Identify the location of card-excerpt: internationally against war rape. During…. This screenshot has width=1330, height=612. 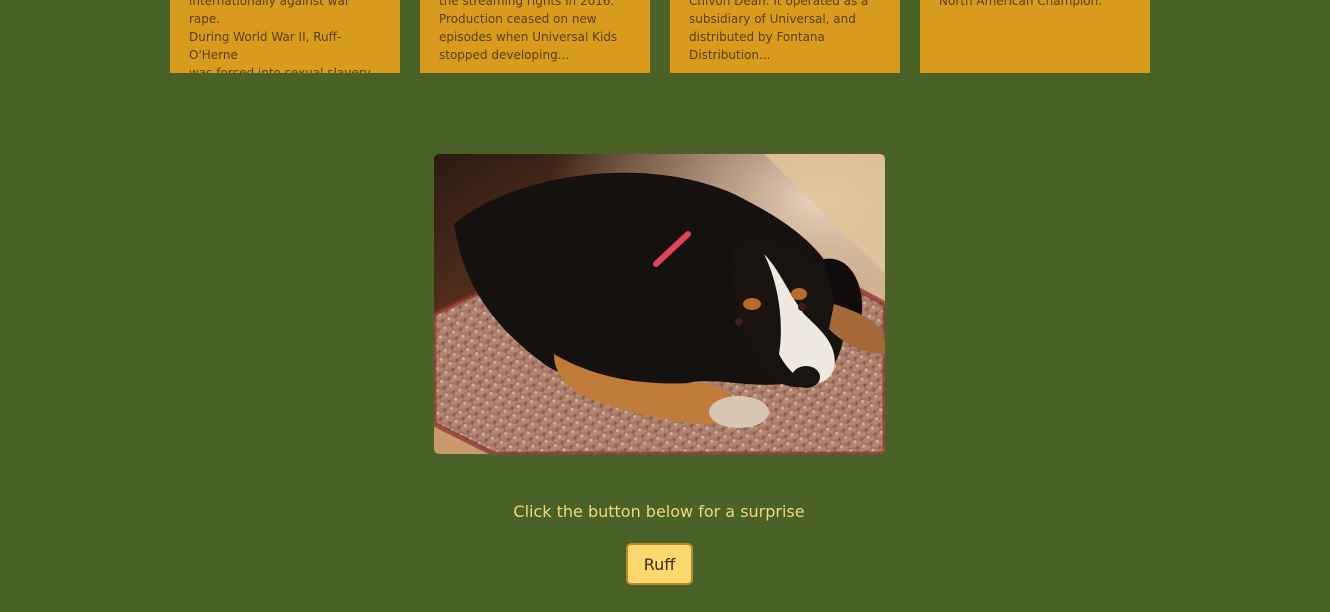
(285, 36).